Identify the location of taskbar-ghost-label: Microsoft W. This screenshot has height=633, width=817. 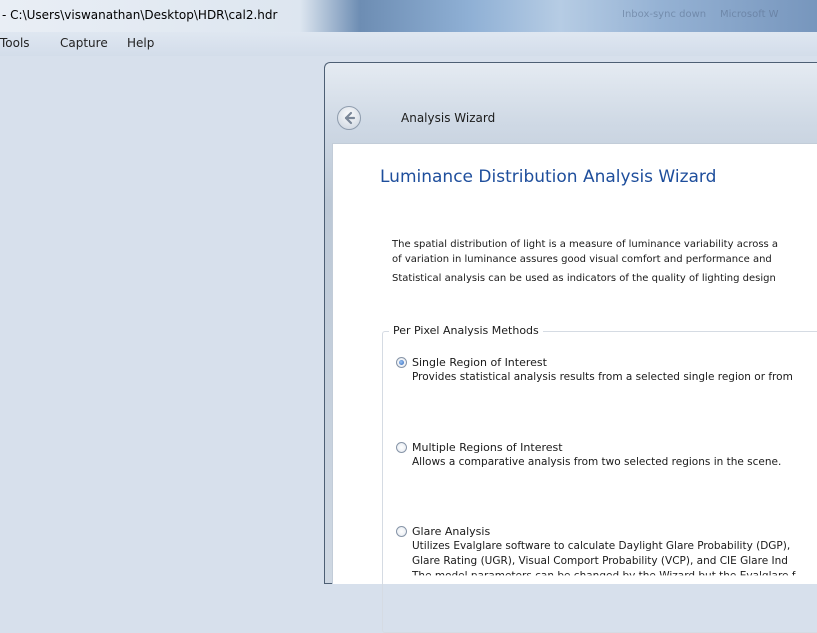
(749, 14).